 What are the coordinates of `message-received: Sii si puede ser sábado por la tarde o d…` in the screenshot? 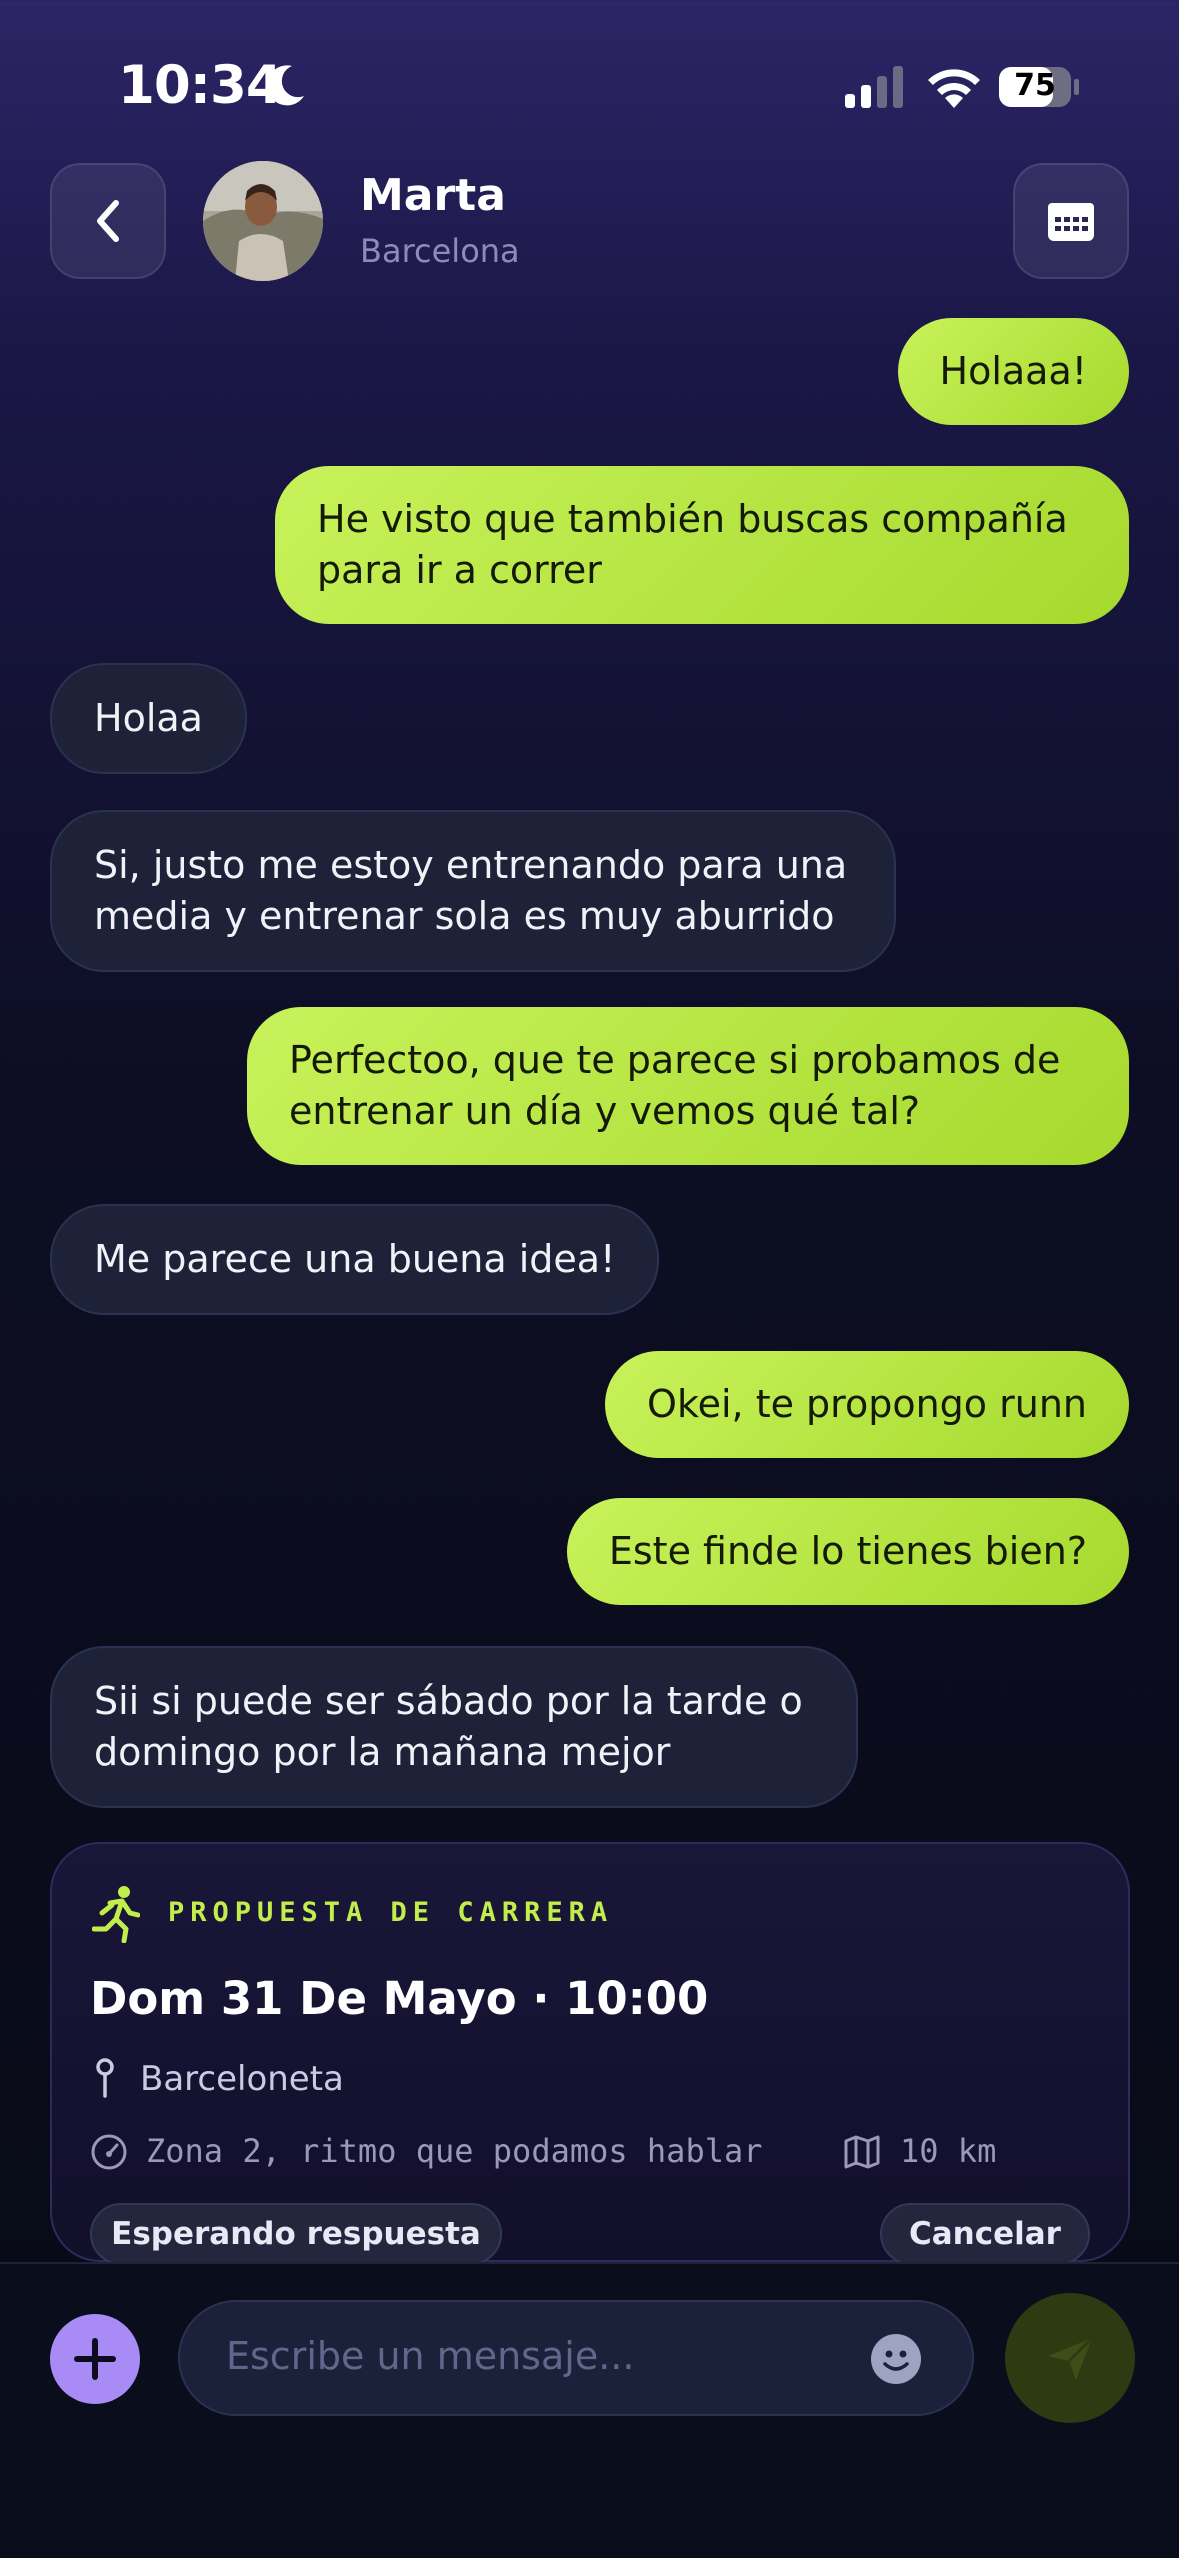 It's located at (454, 1727).